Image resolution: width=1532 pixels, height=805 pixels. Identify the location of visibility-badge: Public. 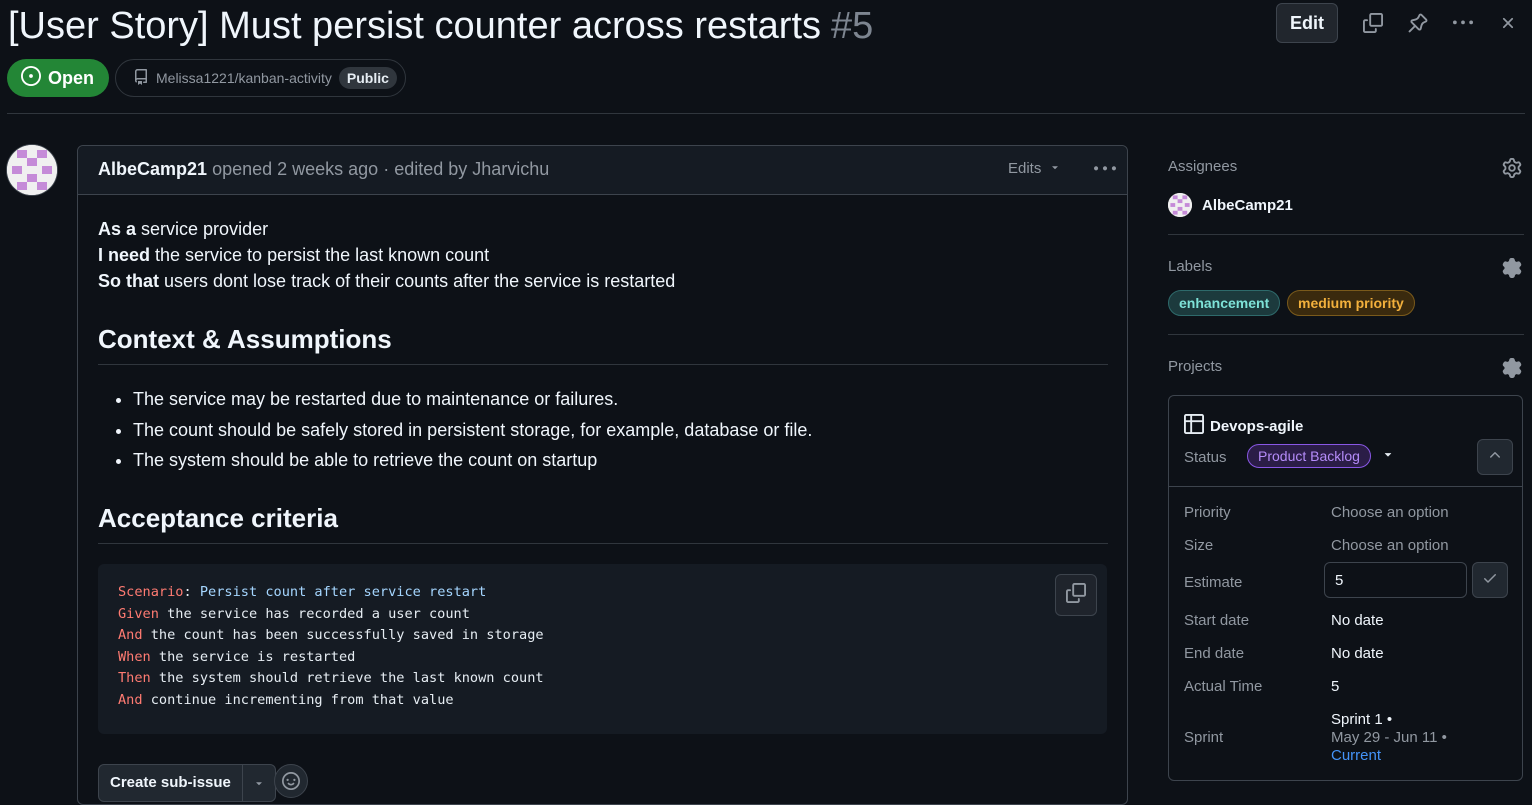
(367, 78).